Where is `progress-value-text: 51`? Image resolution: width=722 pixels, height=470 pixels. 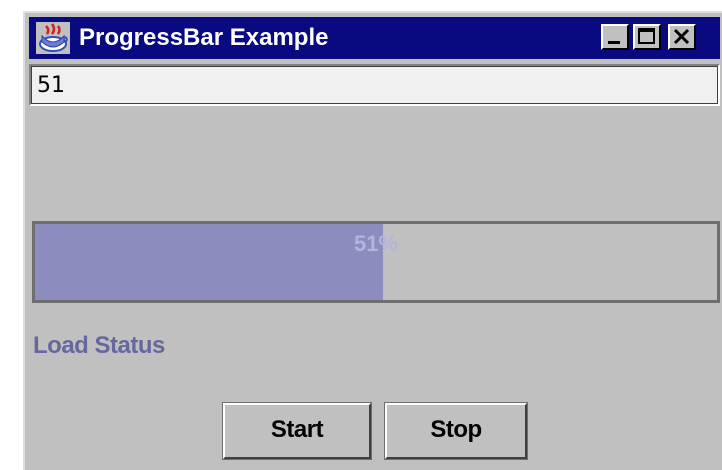 progress-value-text: 51 is located at coordinates (51, 85).